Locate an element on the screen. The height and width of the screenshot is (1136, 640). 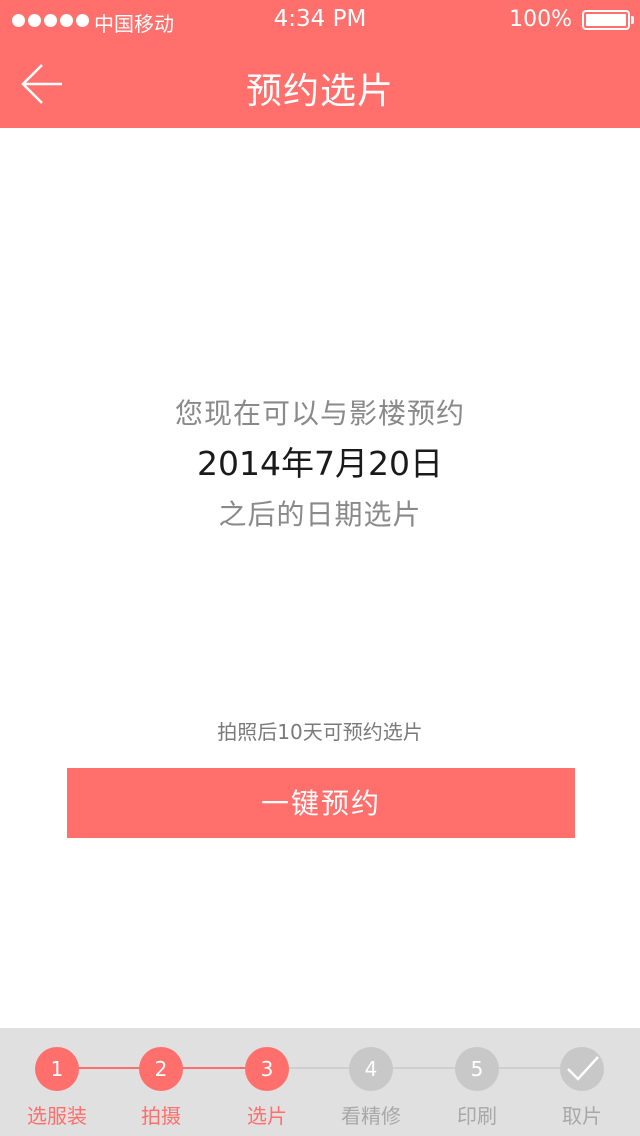
header: 中国移动 4:34 PM 100% 预约选片 is located at coordinates (320, 64).